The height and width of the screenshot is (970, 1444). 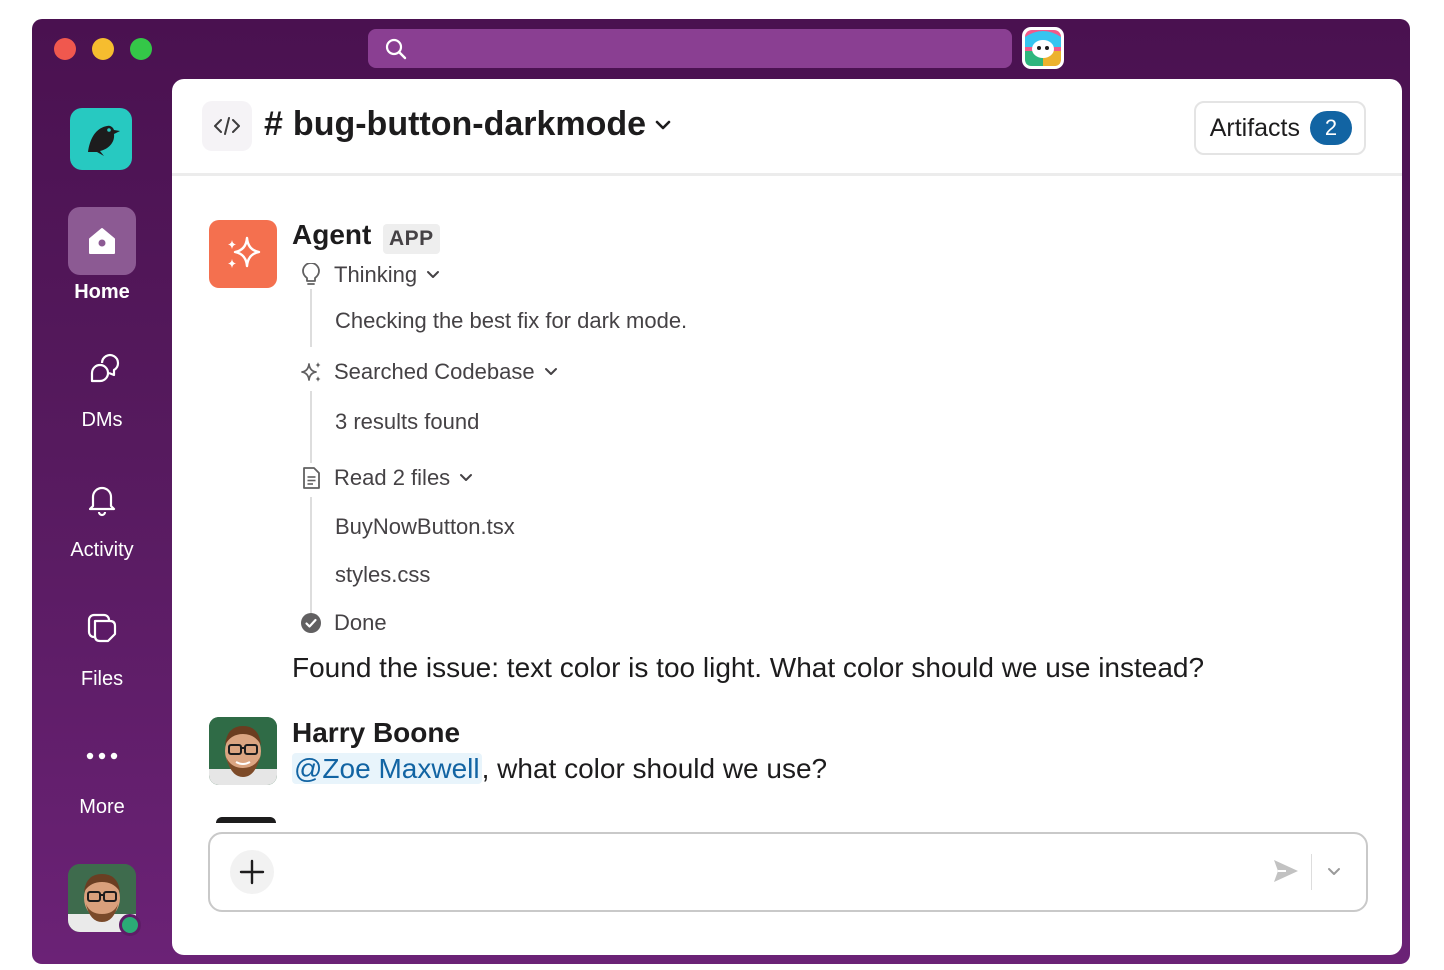 I want to click on message-body: , what color should we use?, so click(x=654, y=768).